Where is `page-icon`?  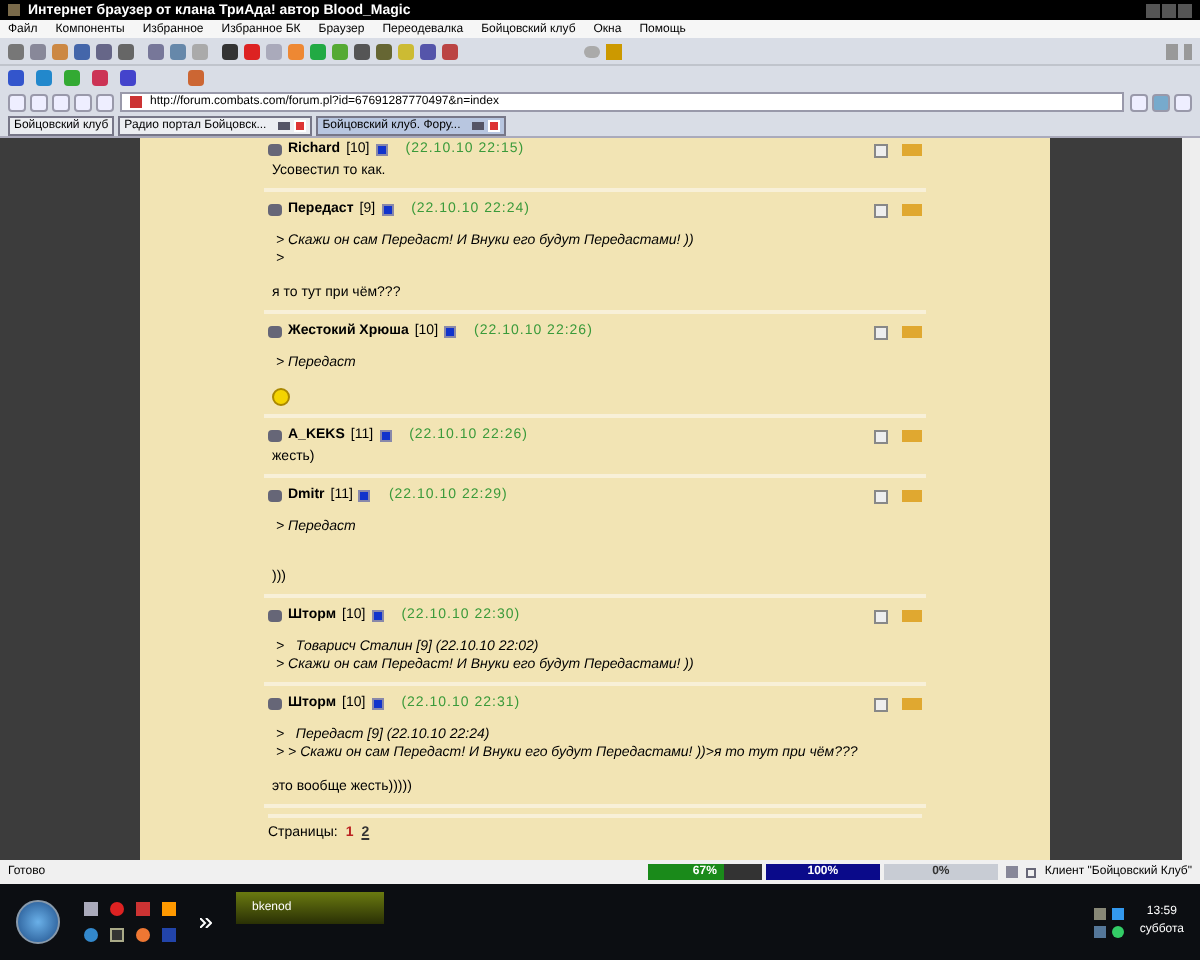
page-icon is located at coordinates (136, 102).